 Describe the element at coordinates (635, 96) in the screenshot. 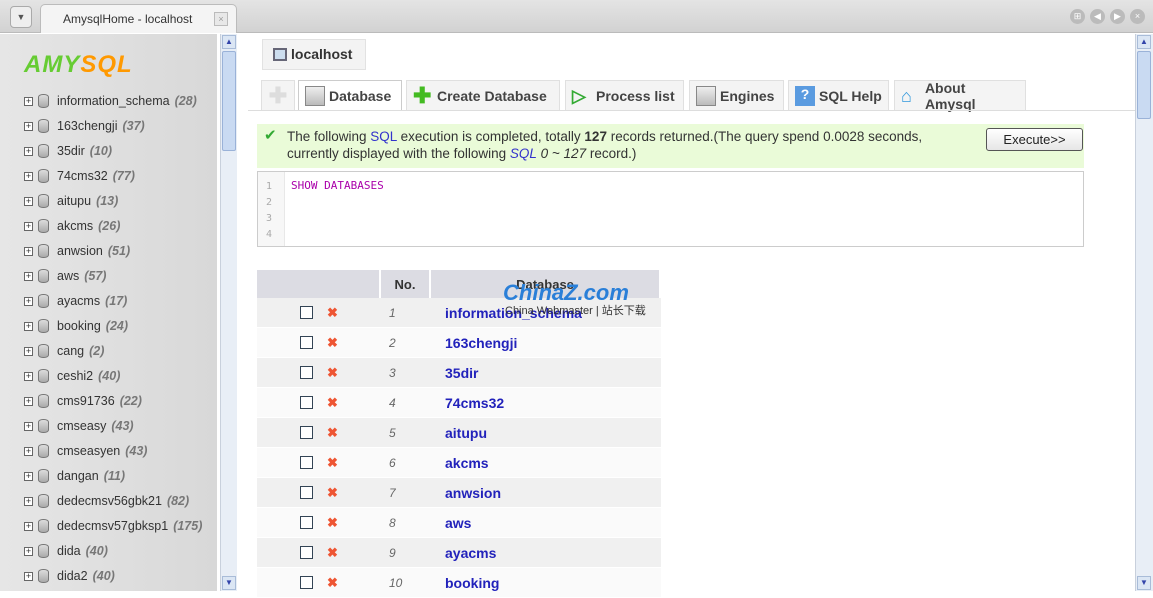

I see `tab-label: Process list` at that location.